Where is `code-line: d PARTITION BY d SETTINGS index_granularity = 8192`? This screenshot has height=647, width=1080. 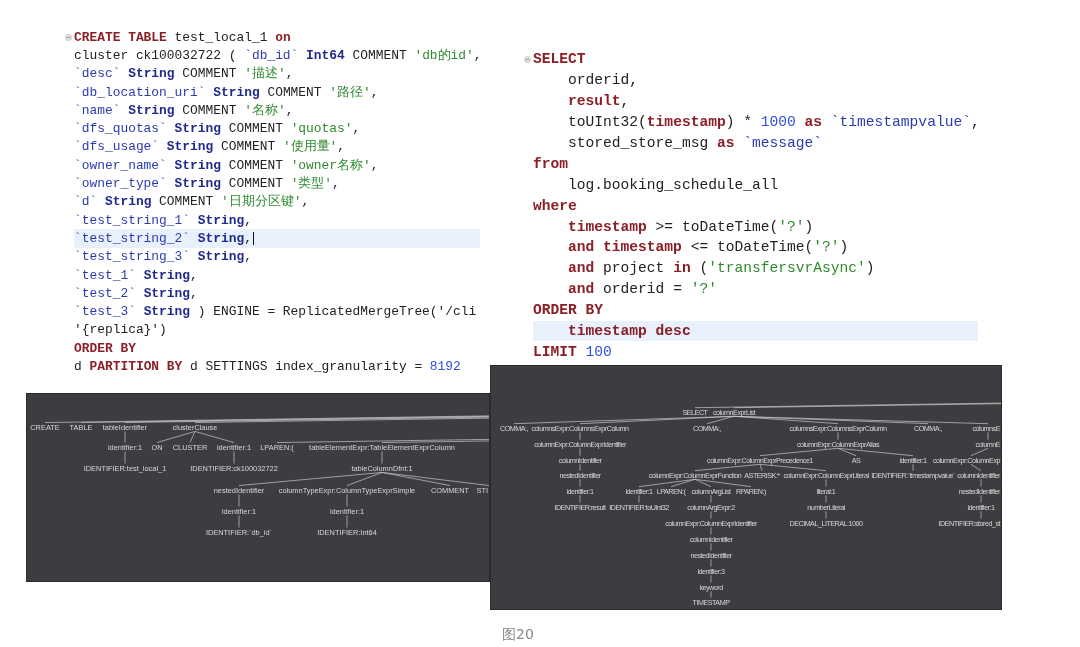 code-line: d PARTITION BY d SETTINGS index_granularity = 8192 is located at coordinates (268, 367).